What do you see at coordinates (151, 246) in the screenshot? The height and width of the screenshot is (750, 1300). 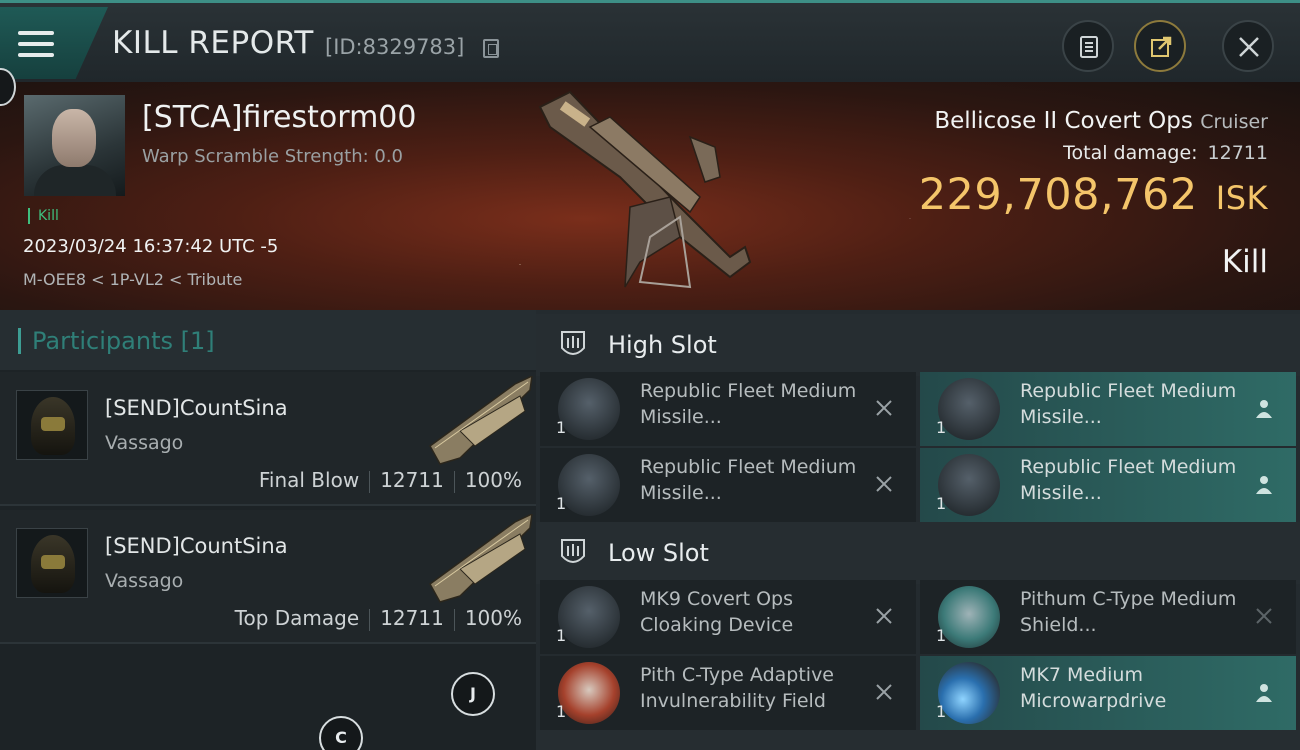 I see `kill-datetime: 2023/03/24 16:37:42 UTC -5` at bounding box center [151, 246].